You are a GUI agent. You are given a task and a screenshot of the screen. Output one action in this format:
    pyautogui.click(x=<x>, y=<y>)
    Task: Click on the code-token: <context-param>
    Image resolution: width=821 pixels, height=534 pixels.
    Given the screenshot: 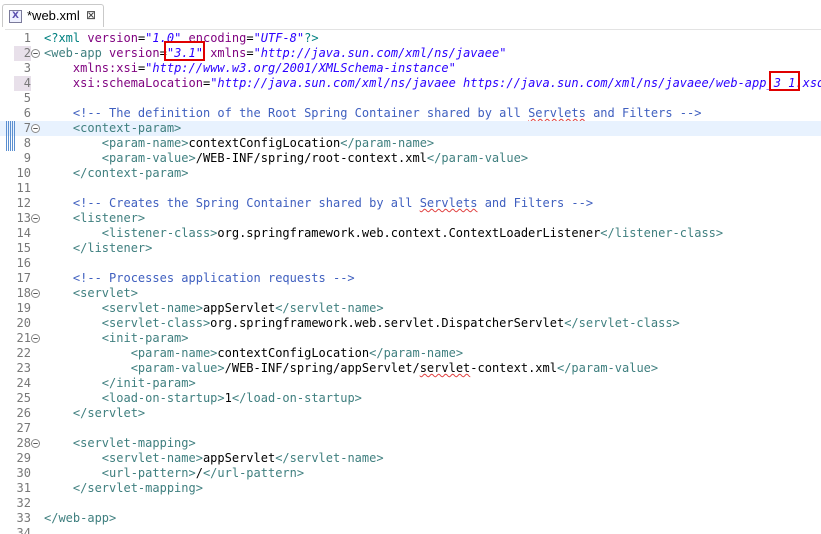 What is the action you would take?
    pyautogui.click(x=127, y=128)
    